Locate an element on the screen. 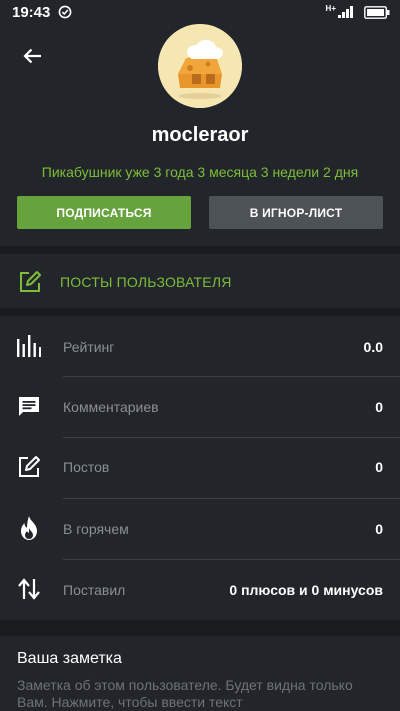  stat-label: Комментариев is located at coordinates (111, 407).